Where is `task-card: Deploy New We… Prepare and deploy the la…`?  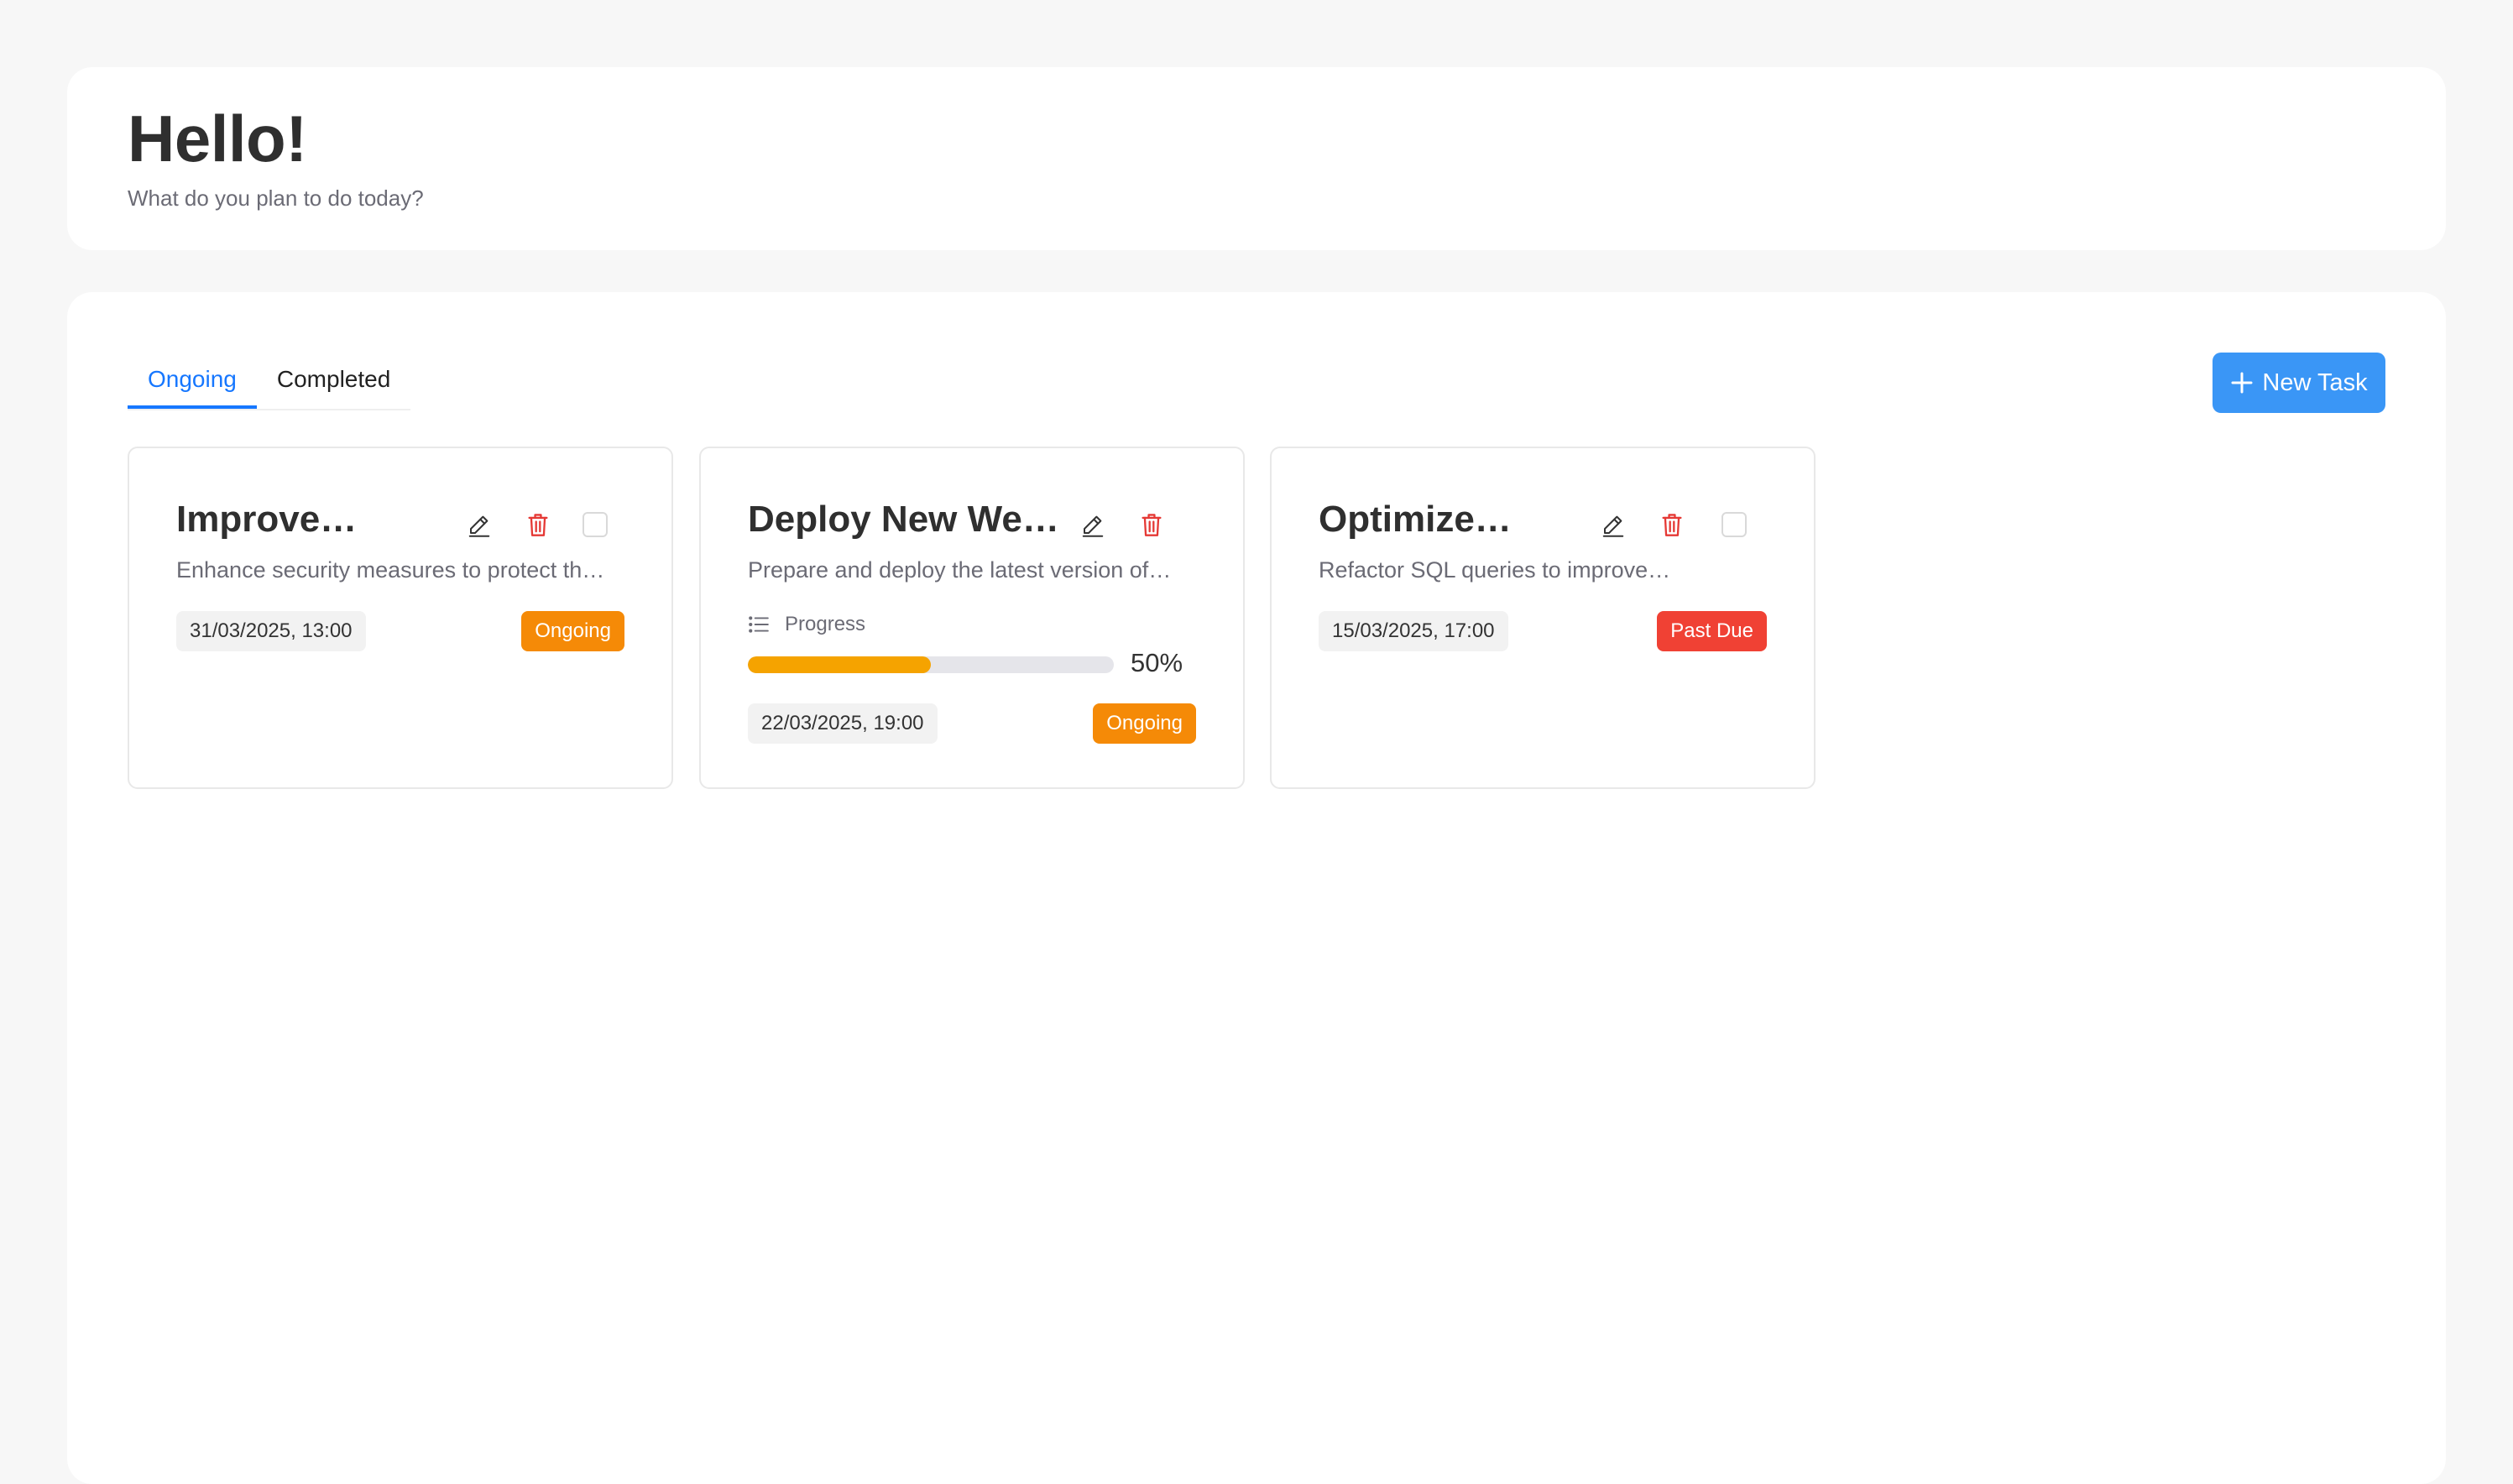
task-card: Deploy New We… Prepare and deploy the la… is located at coordinates (972, 618).